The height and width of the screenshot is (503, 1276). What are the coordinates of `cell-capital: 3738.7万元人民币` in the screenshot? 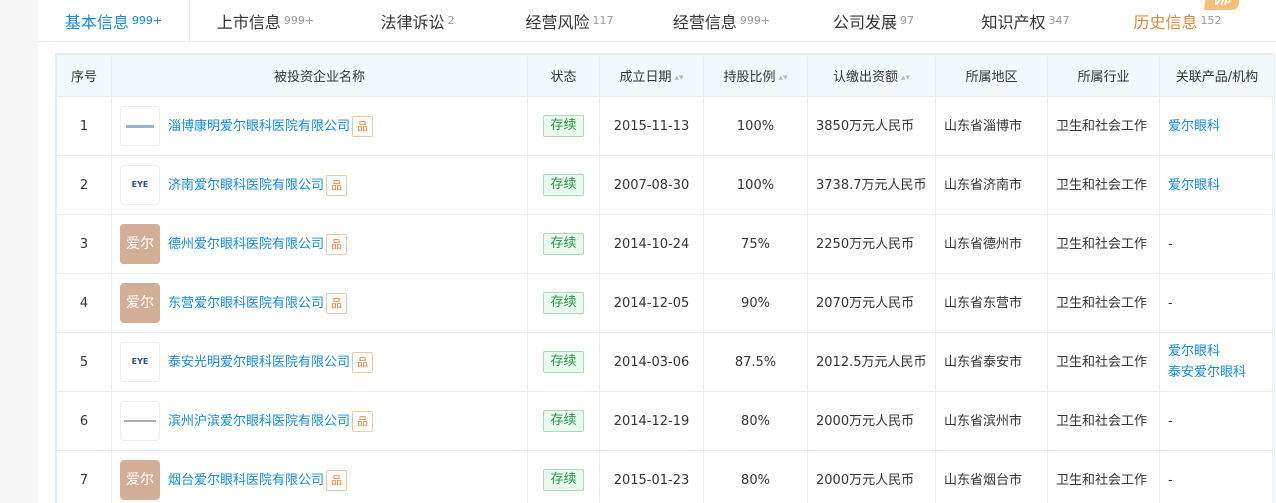 It's located at (871, 185).